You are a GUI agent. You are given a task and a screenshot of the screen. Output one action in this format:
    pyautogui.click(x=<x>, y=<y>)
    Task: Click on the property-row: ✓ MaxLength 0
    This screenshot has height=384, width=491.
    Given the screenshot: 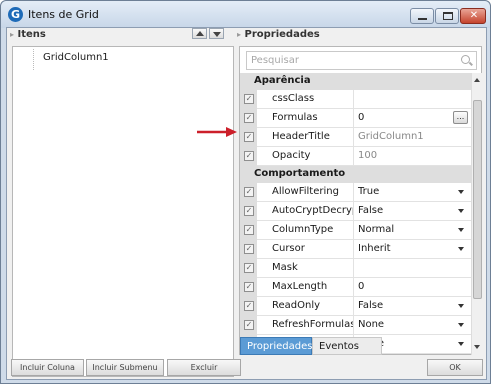 What is the action you would take?
    pyautogui.click(x=355, y=287)
    